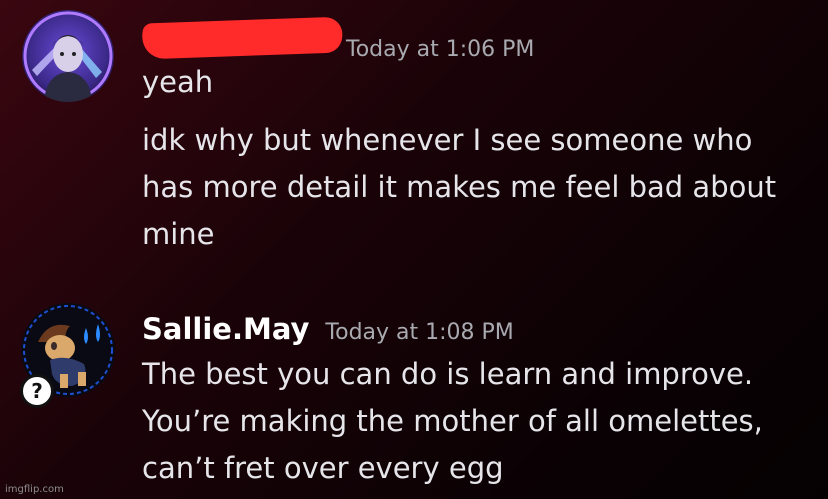  I want to click on message-text-line: idk why but whenever I see someone who, so click(447, 140).